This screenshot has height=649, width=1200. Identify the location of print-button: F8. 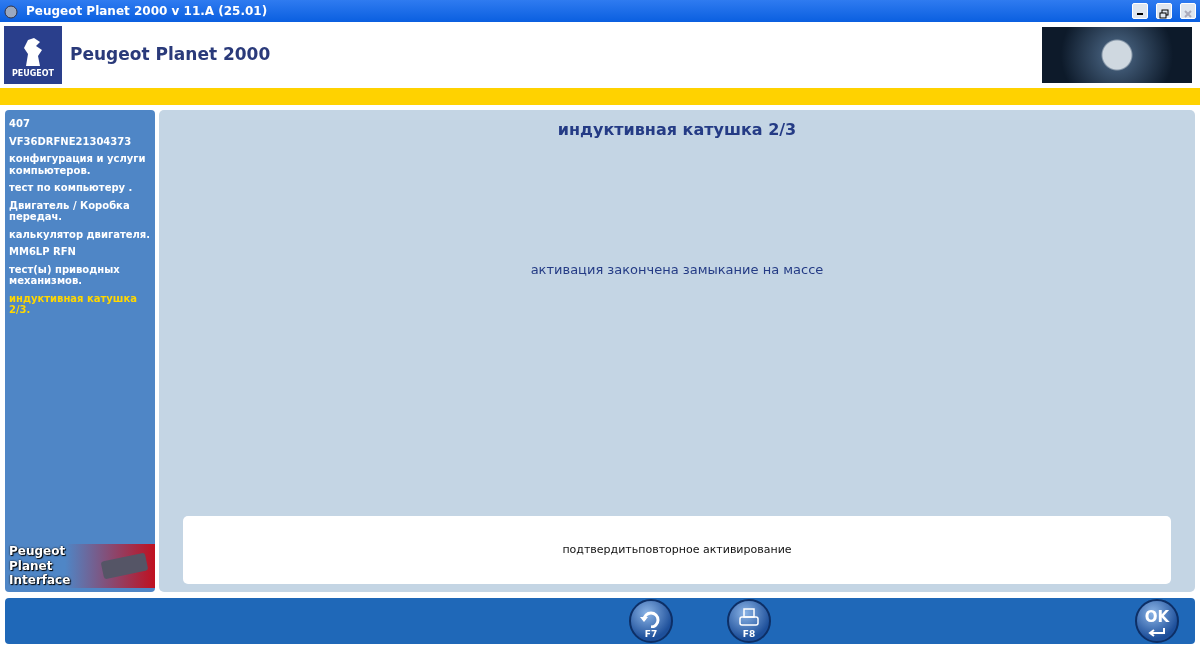
(749, 621).